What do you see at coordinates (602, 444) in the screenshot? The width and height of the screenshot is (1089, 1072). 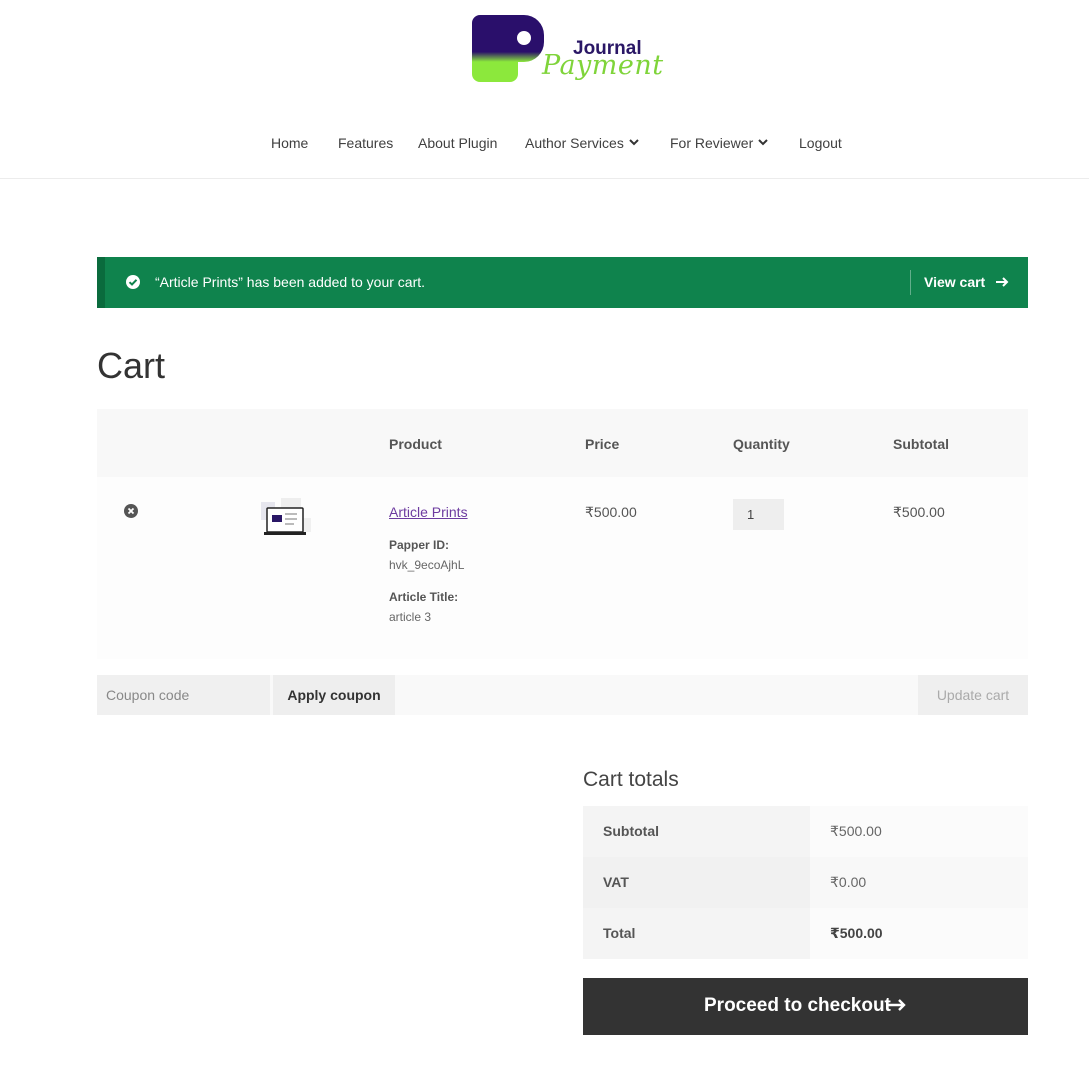 I see `column-header-price: Price` at bounding box center [602, 444].